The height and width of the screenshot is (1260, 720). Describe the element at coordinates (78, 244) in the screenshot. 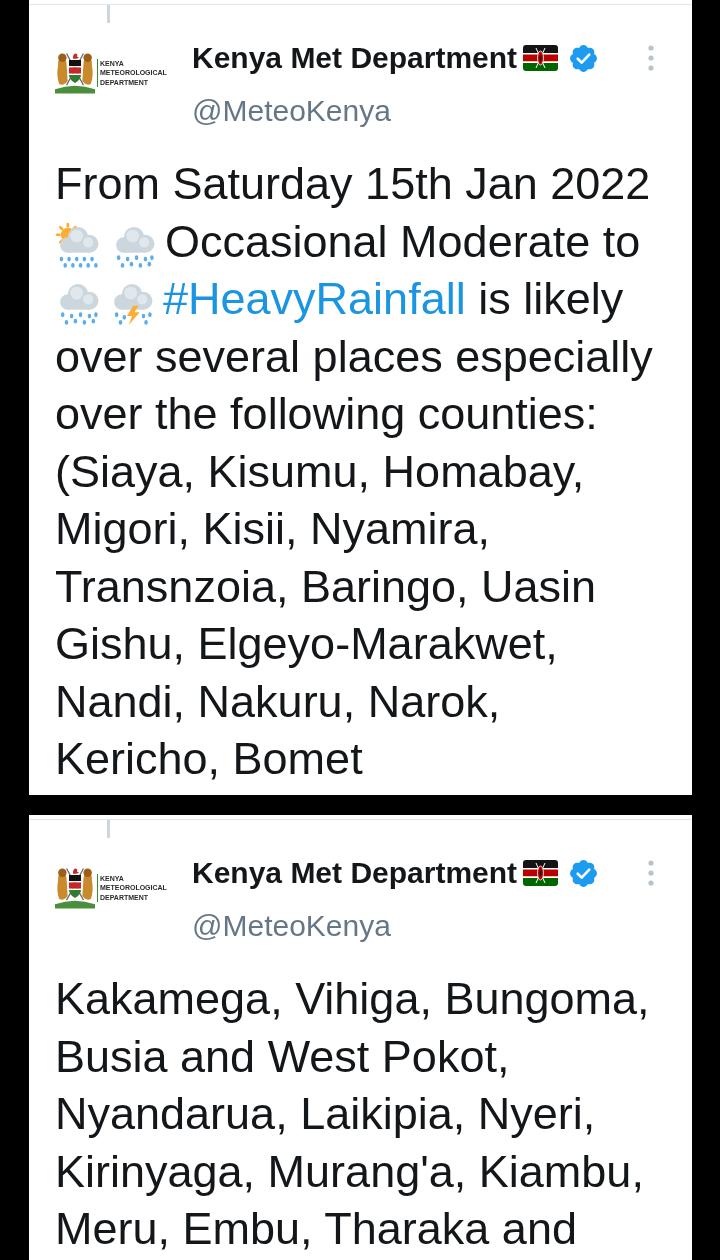

I see `sun-cloud-rain-icon` at that location.